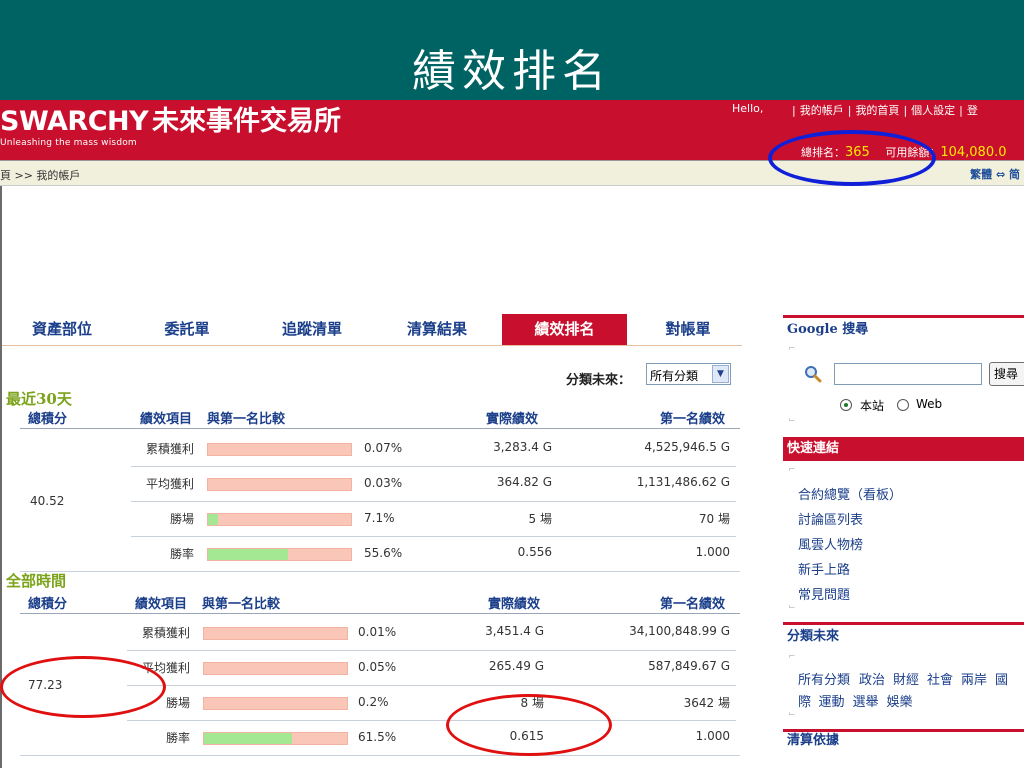 This screenshot has width=1024, height=768. What do you see at coordinates (824, 678) in the screenshot?
I see `category-link: 所有分類` at bounding box center [824, 678].